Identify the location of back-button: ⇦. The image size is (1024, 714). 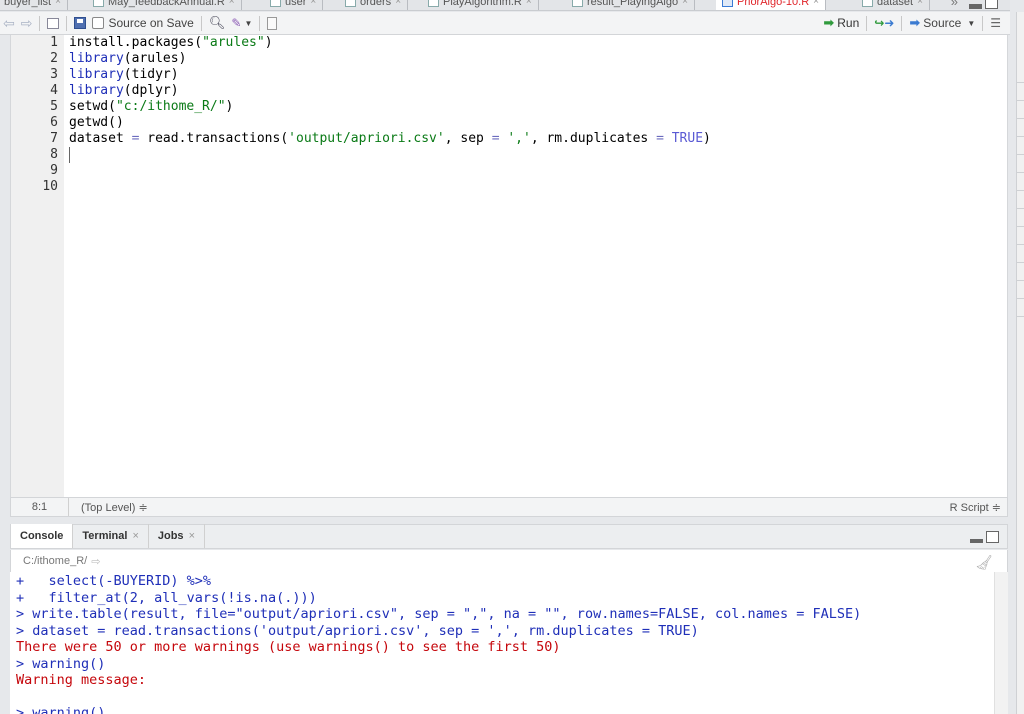
(9, 23).